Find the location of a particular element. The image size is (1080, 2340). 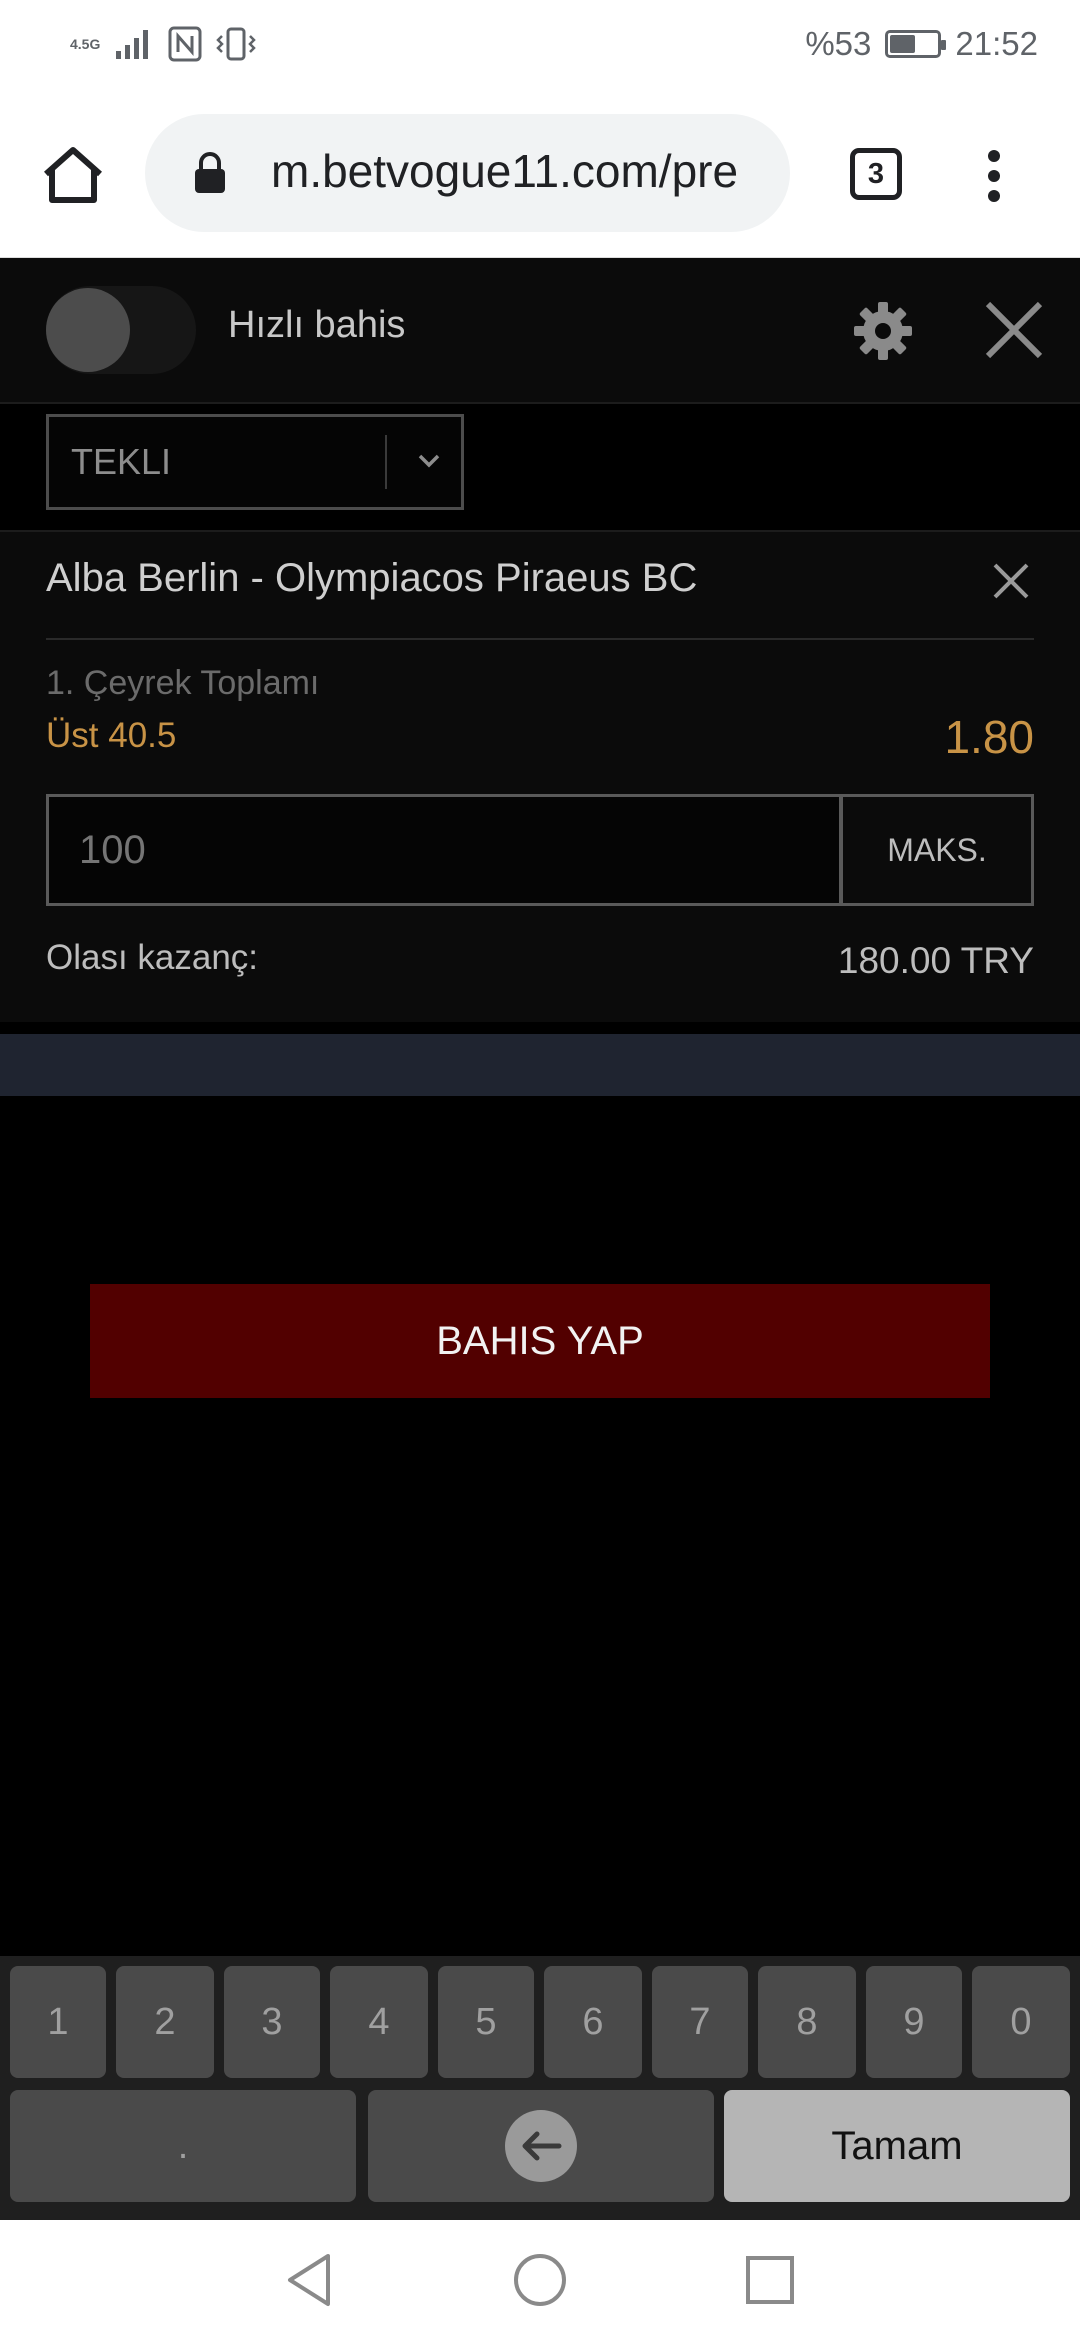

vibrate-icon is located at coordinates (236, 44).